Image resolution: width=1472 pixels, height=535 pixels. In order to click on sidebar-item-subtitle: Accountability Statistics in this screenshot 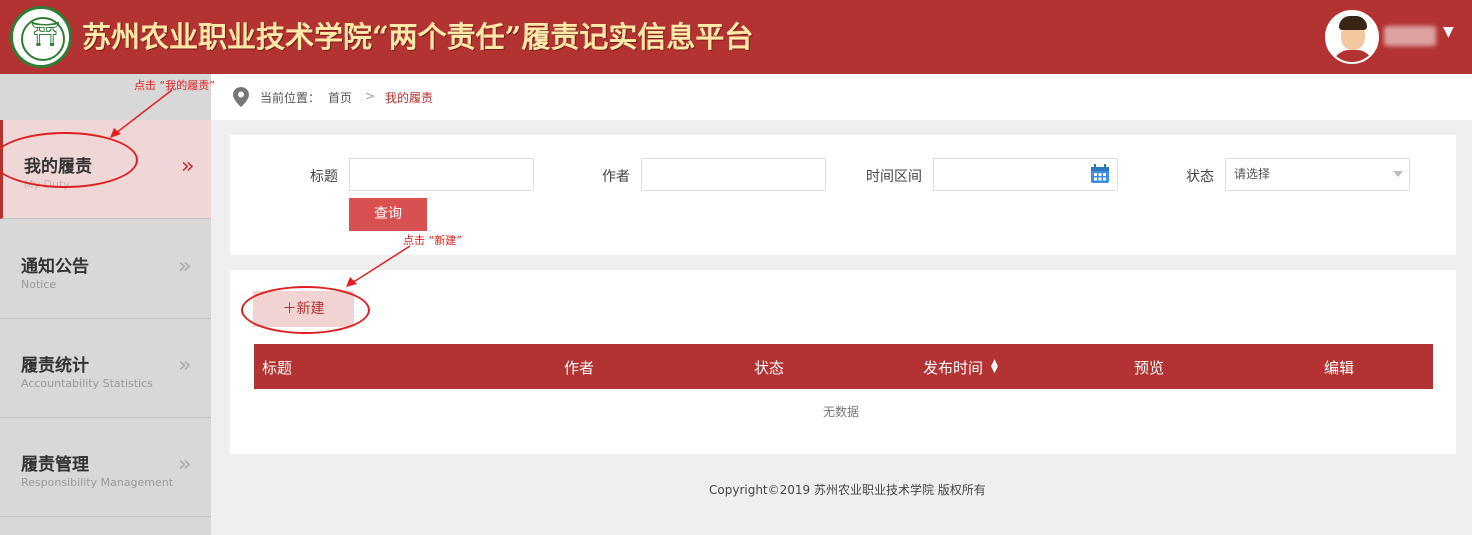, I will do `click(87, 383)`.